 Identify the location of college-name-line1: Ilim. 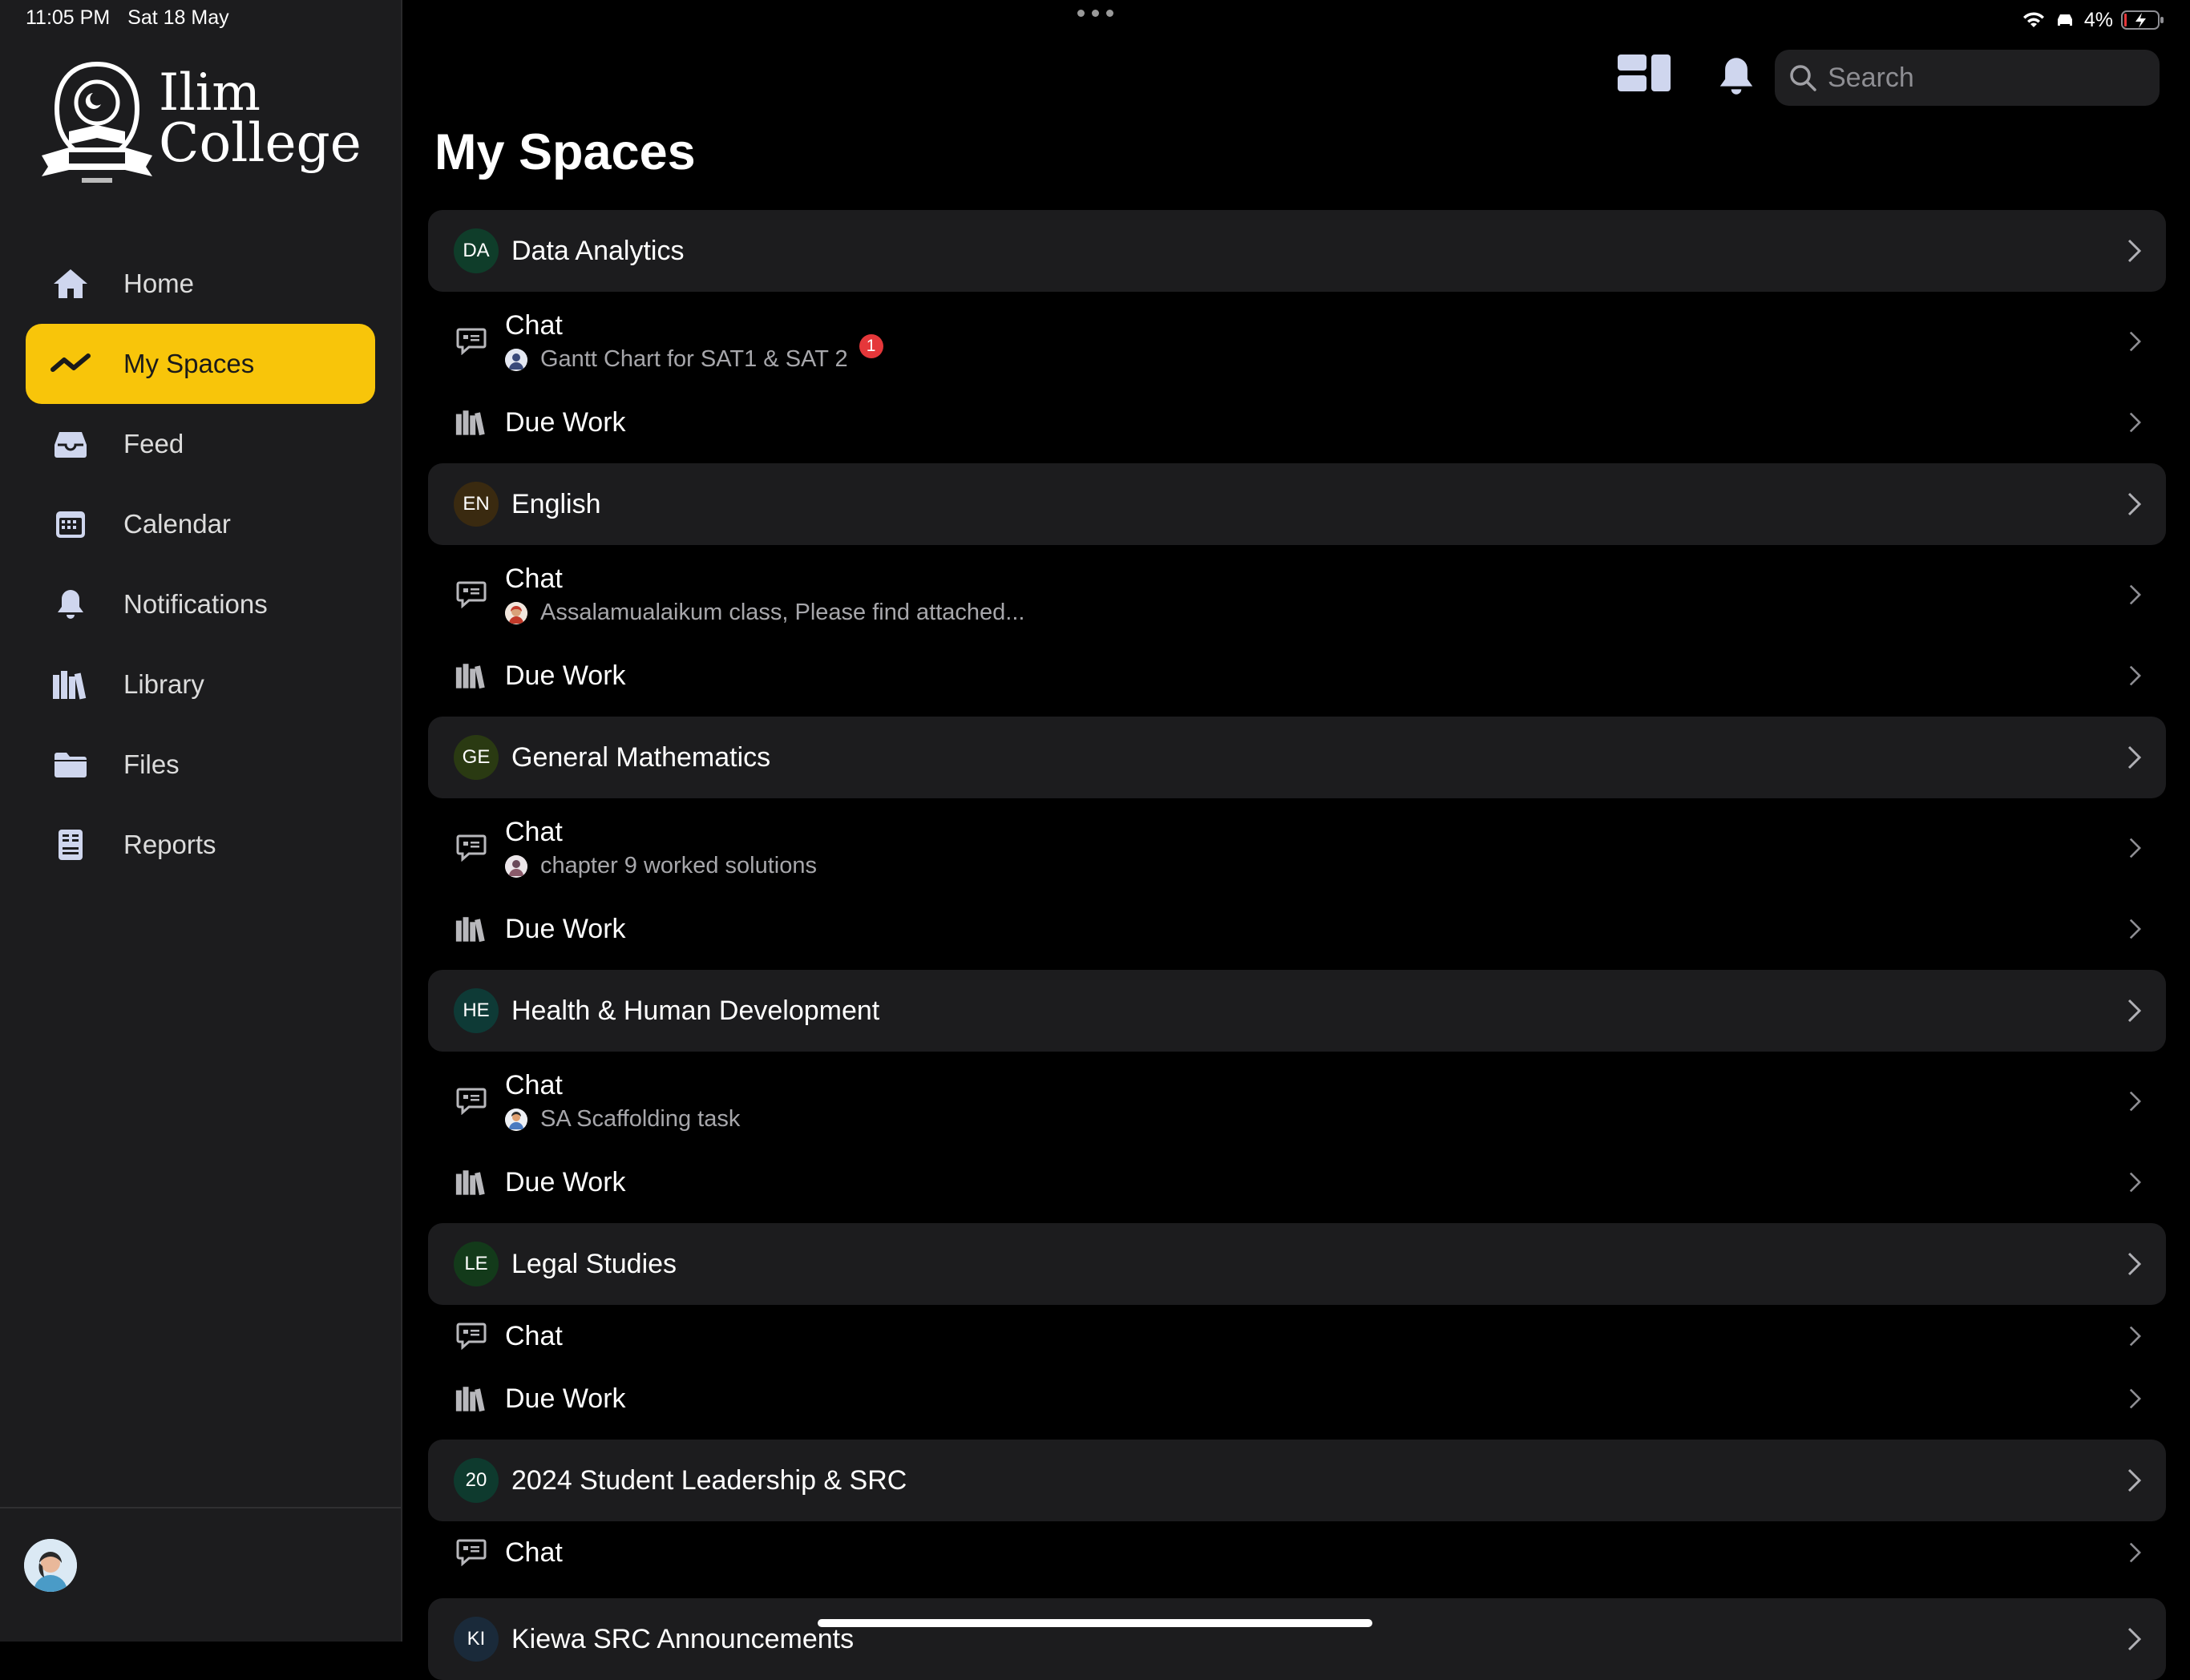
(210, 93).